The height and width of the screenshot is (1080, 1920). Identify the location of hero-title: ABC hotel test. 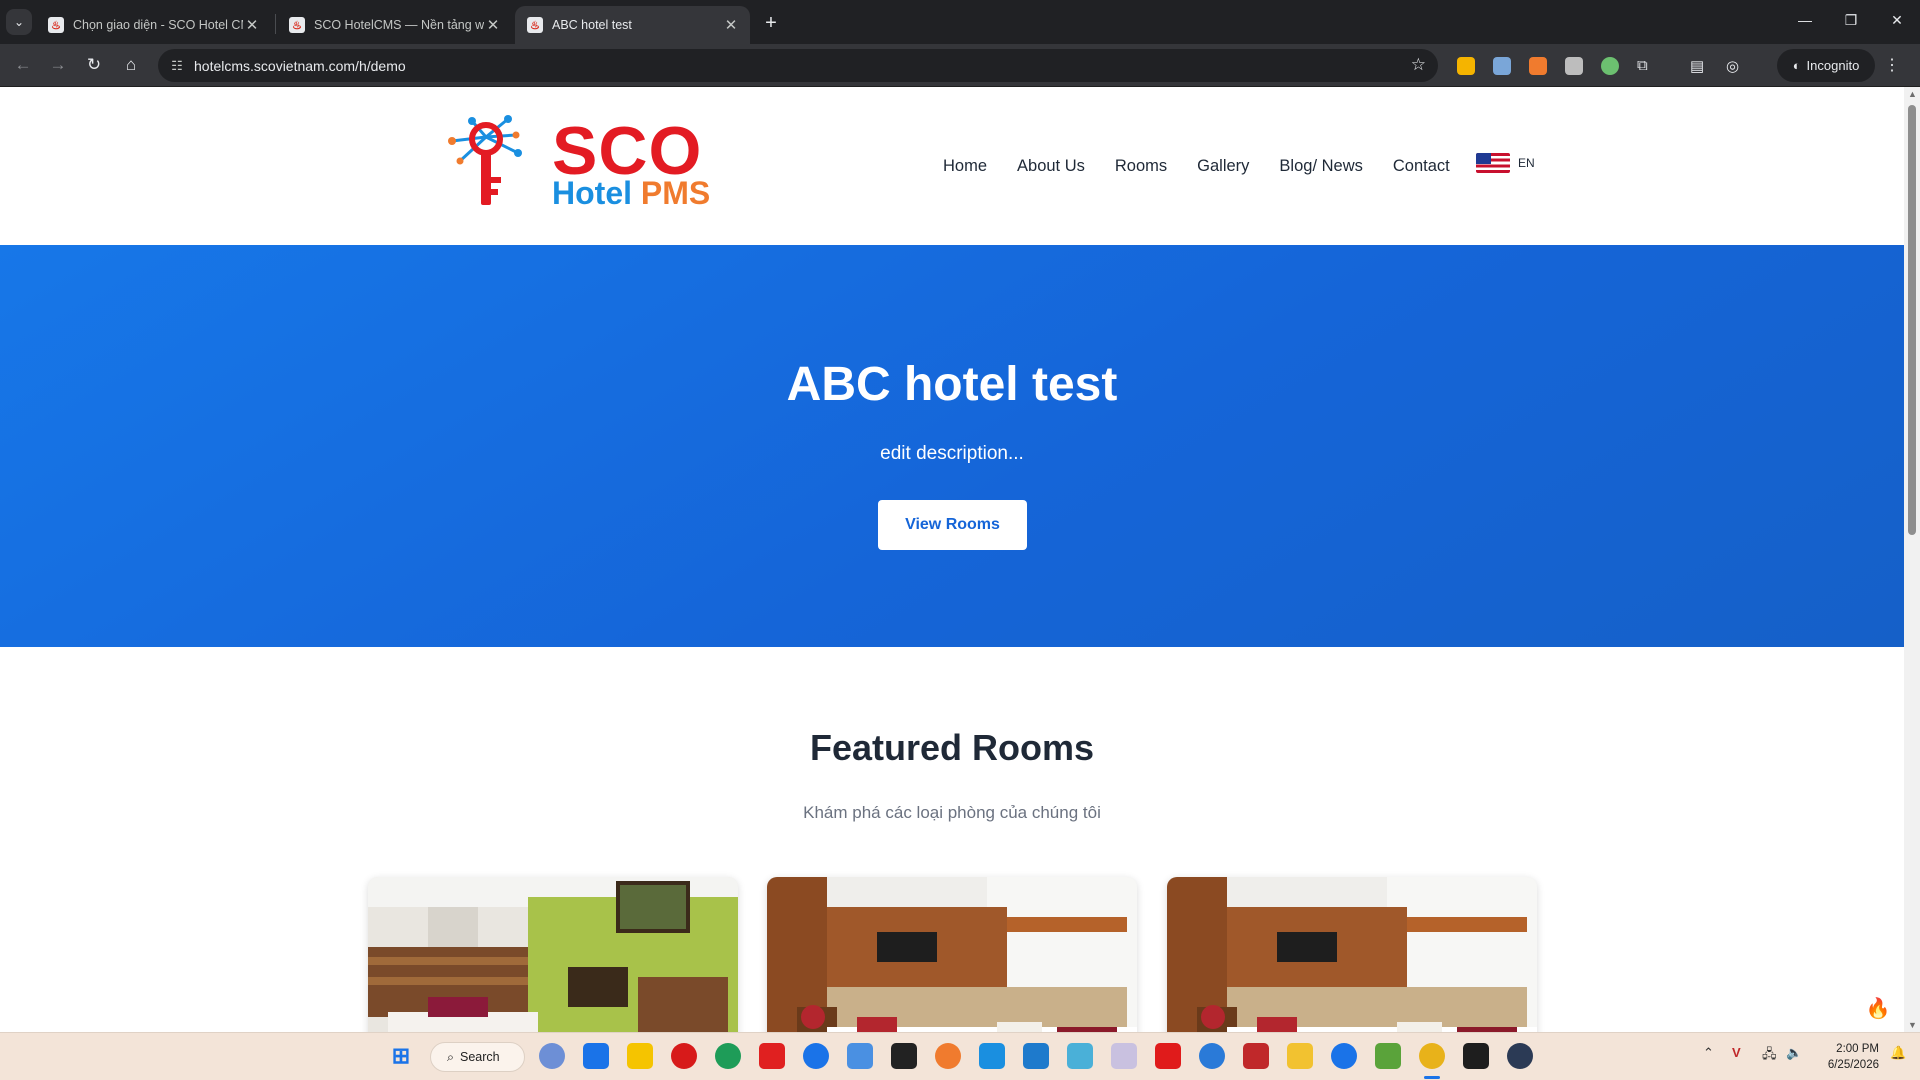
(952, 384).